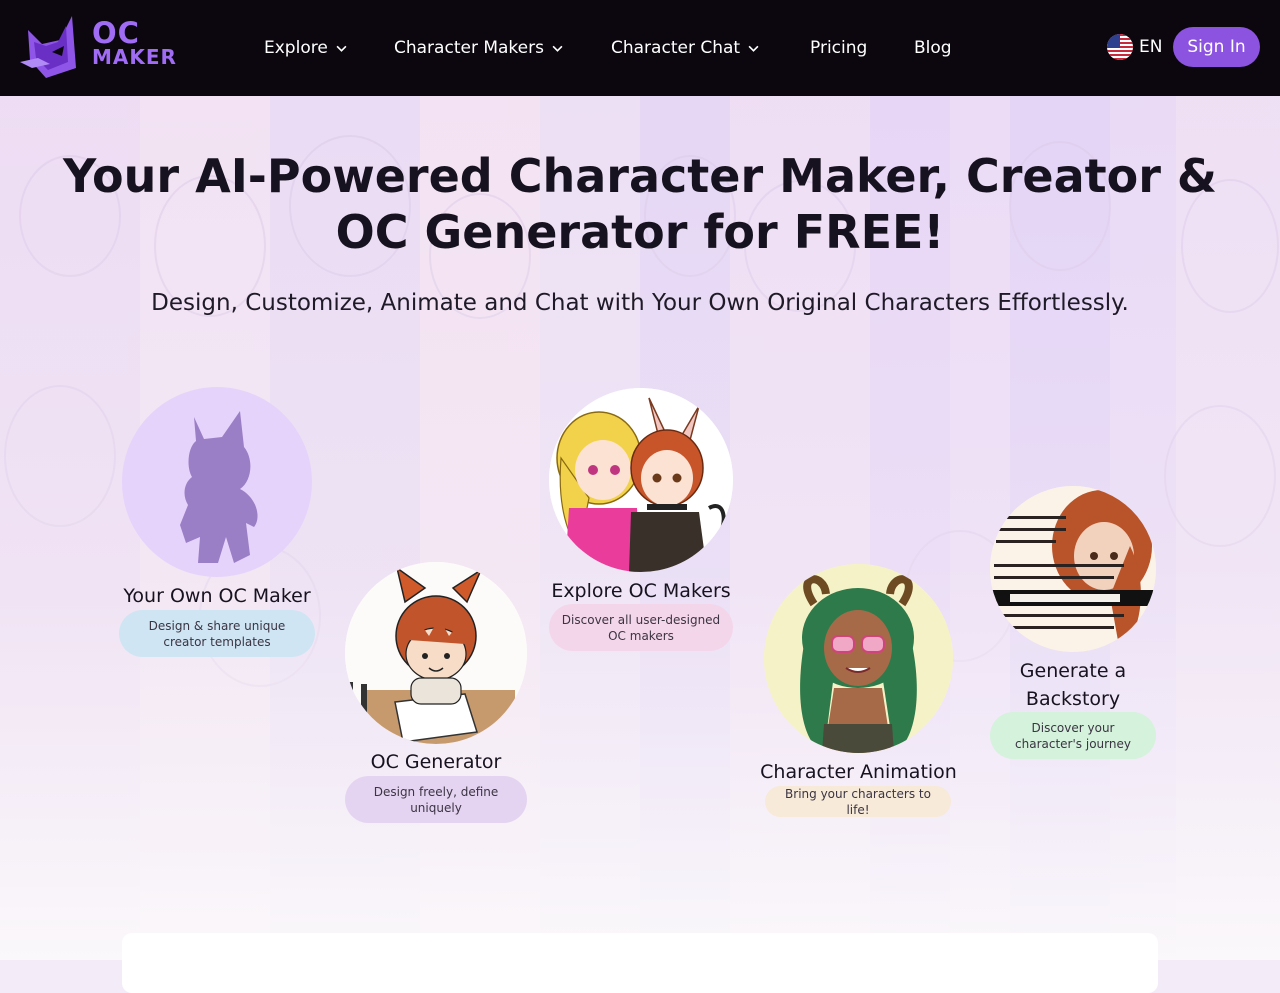 The height and width of the screenshot is (993, 1280). What do you see at coordinates (436, 799) in the screenshot?
I see `feature-description-pill: Design freely, define uniquely` at bounding box center [436, 799].